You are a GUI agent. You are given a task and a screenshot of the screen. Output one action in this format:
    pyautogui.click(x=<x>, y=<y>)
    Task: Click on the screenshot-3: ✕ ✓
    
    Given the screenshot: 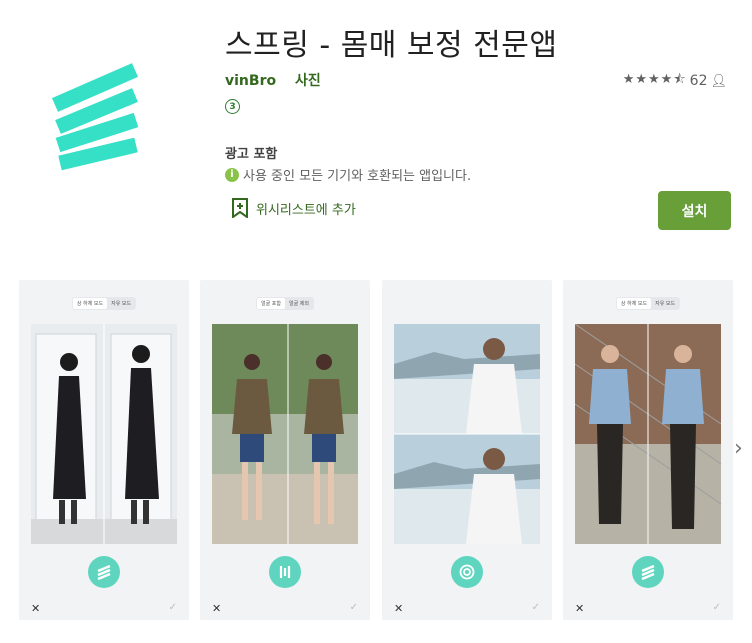 What is the action you would take?
    pyautogui.click(x=467, y=450)
    